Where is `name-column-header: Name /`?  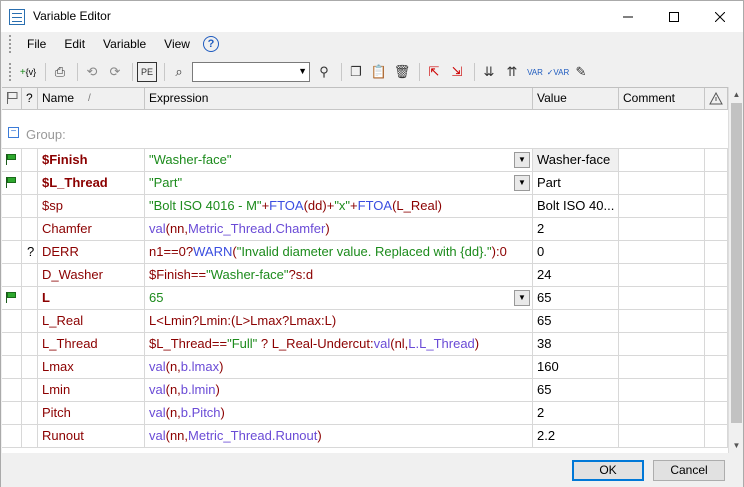 name-column-header: Name / is located at coordinates (91, 99).